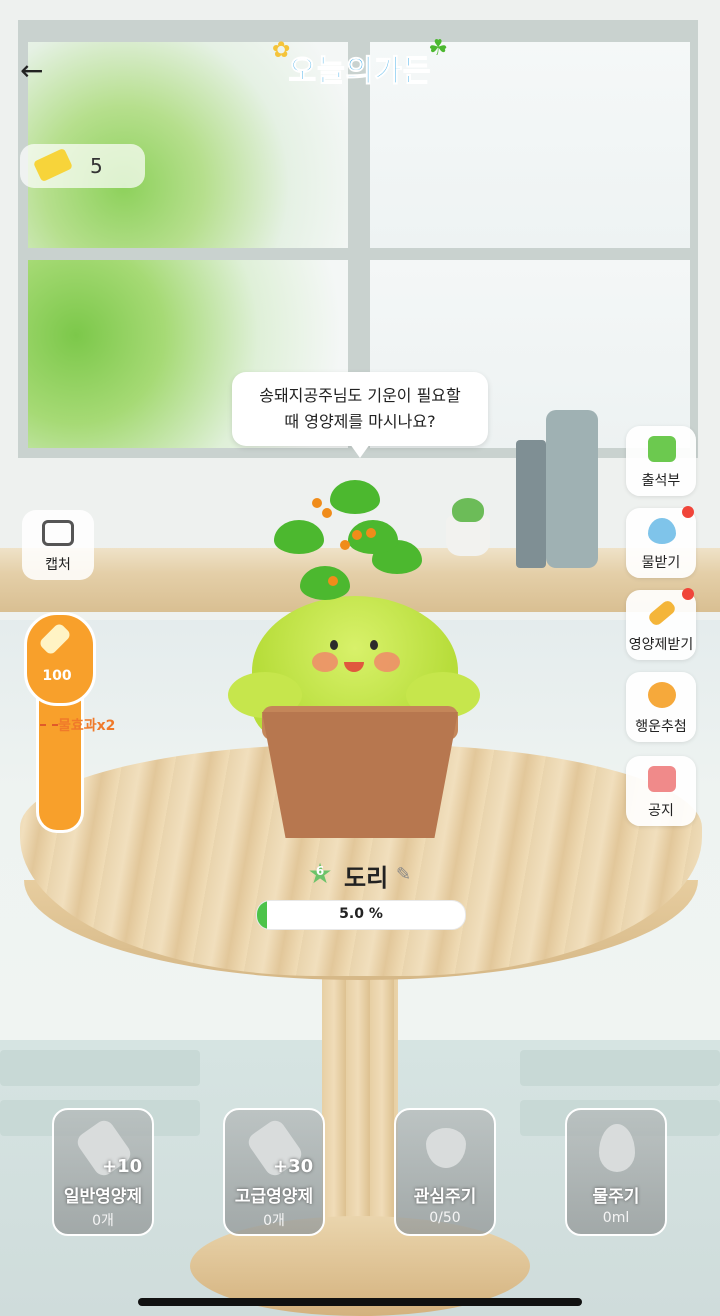 The height and width of the screenshot is (1316, 720). Describe the element at coordinates (360, 421) in the screenshot. I see `speech-line-2: 때 영양제를 마시나요?` at that location.